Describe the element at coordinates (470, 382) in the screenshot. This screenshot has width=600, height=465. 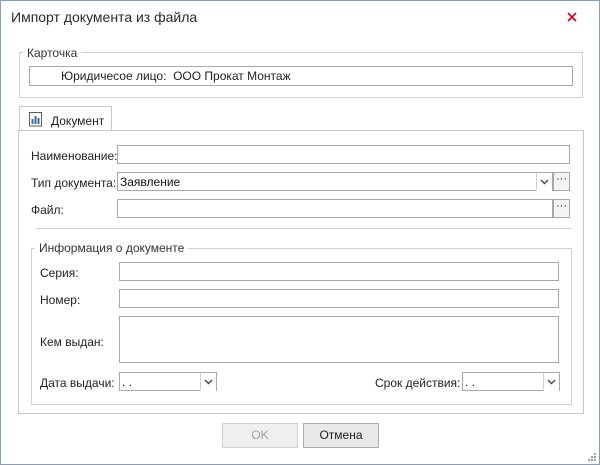
I see `validity-date-value: . .` at that location.